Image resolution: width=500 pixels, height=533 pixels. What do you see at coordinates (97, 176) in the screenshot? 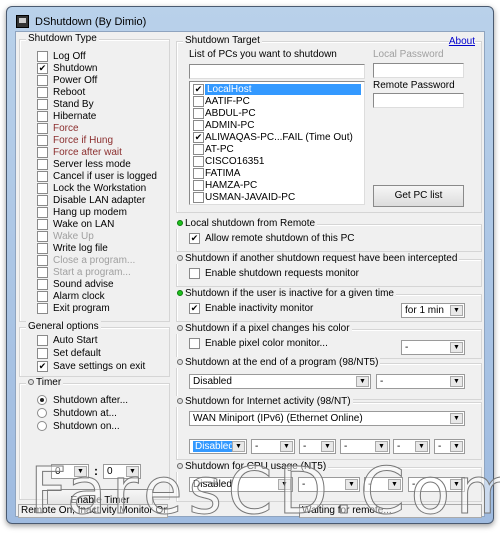
I see `shutdown-type-option: Cancel if user is logged` at bounding box center [97, 176].